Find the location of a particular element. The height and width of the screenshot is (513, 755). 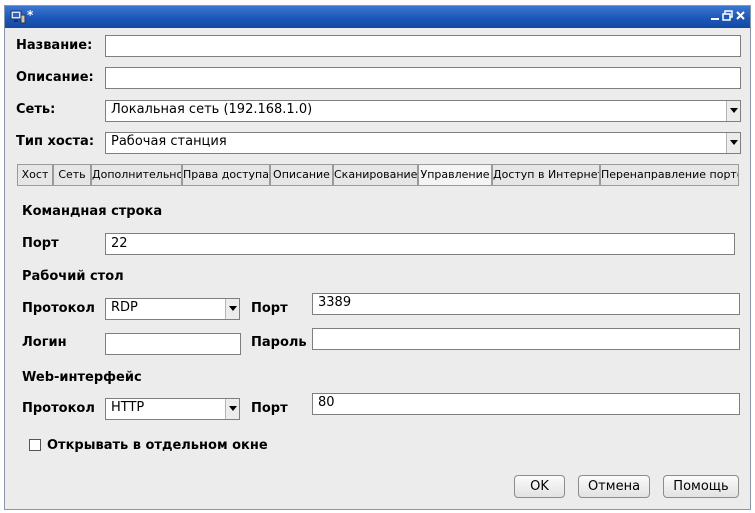

tab-access-rights: Права доступа is located at coordinates (226, 174).